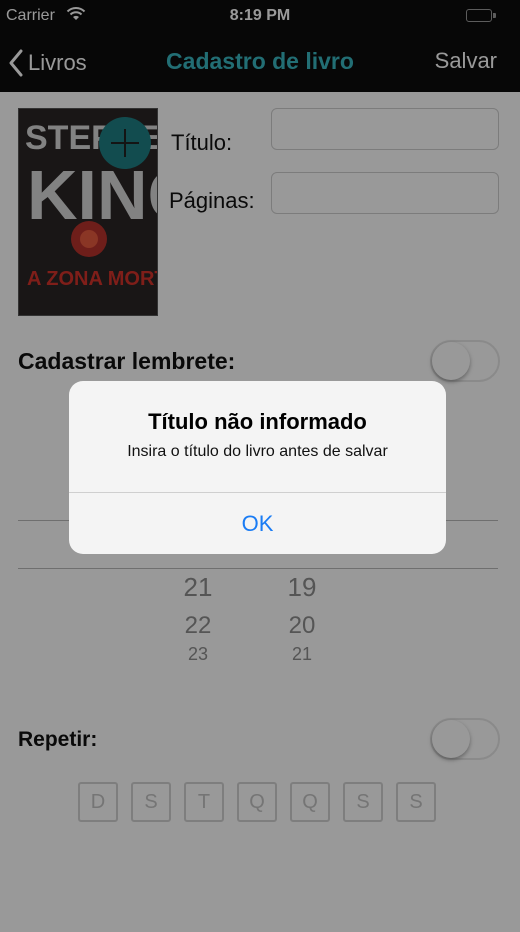  What do you see at coordinates (257, 451) in the screenshot?
I see `alert-message: Insira o título do livro antes de salvar` at bounding box center [257, 451].